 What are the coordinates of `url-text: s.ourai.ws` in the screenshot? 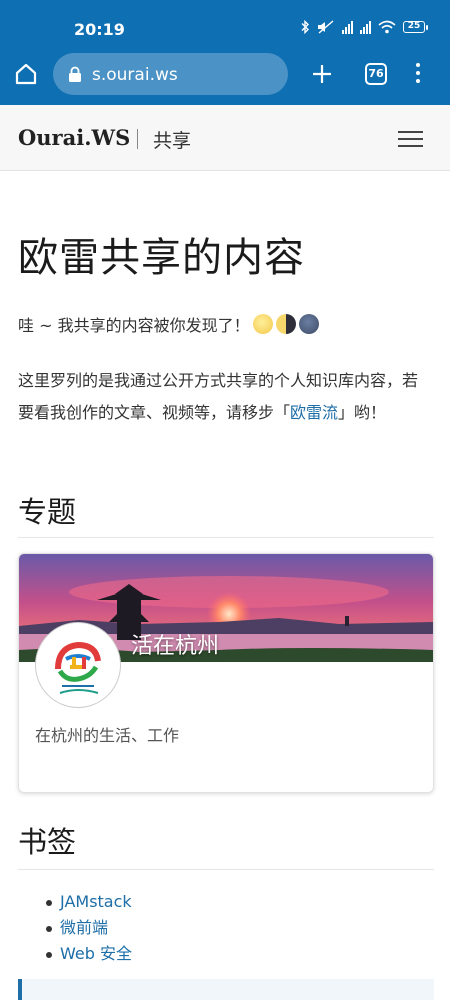 It's located at (135, 75).